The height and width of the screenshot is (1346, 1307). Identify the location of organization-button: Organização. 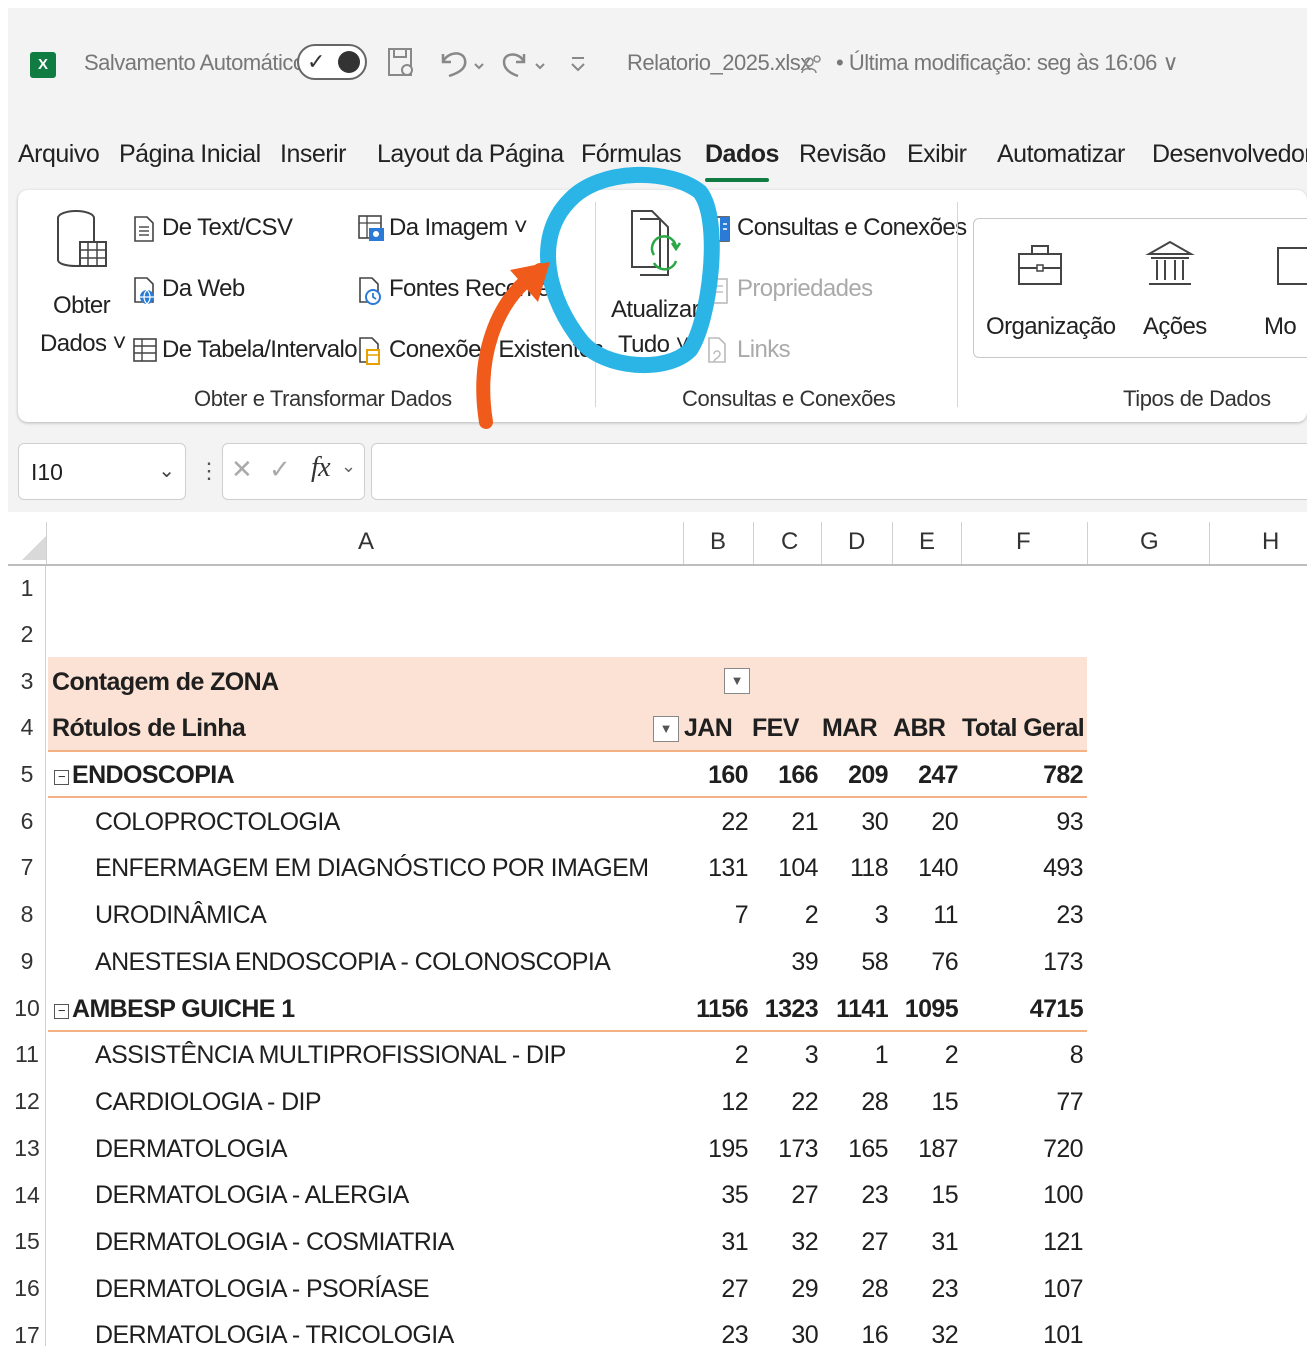
(1051, 327).